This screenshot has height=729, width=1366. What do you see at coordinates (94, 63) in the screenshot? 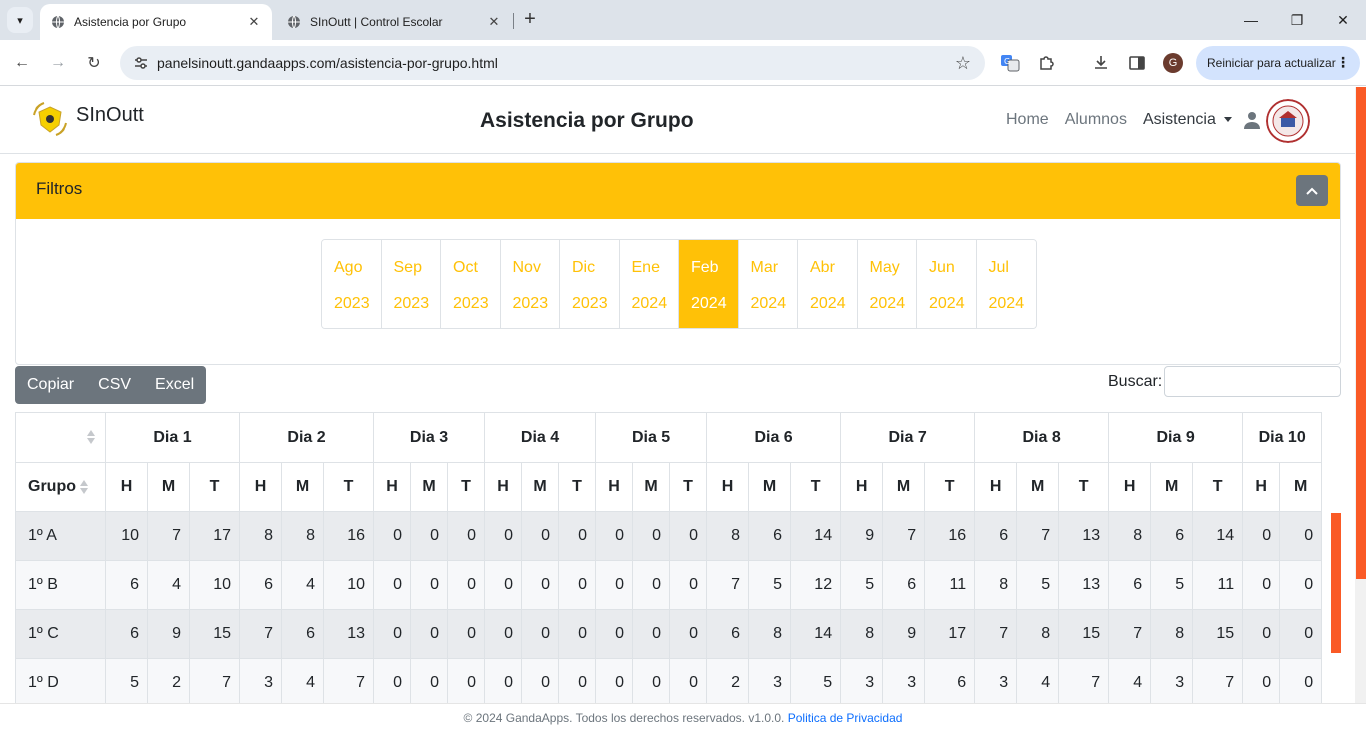
I see `reload-icon: ↻` at bounding box center [94, 63].